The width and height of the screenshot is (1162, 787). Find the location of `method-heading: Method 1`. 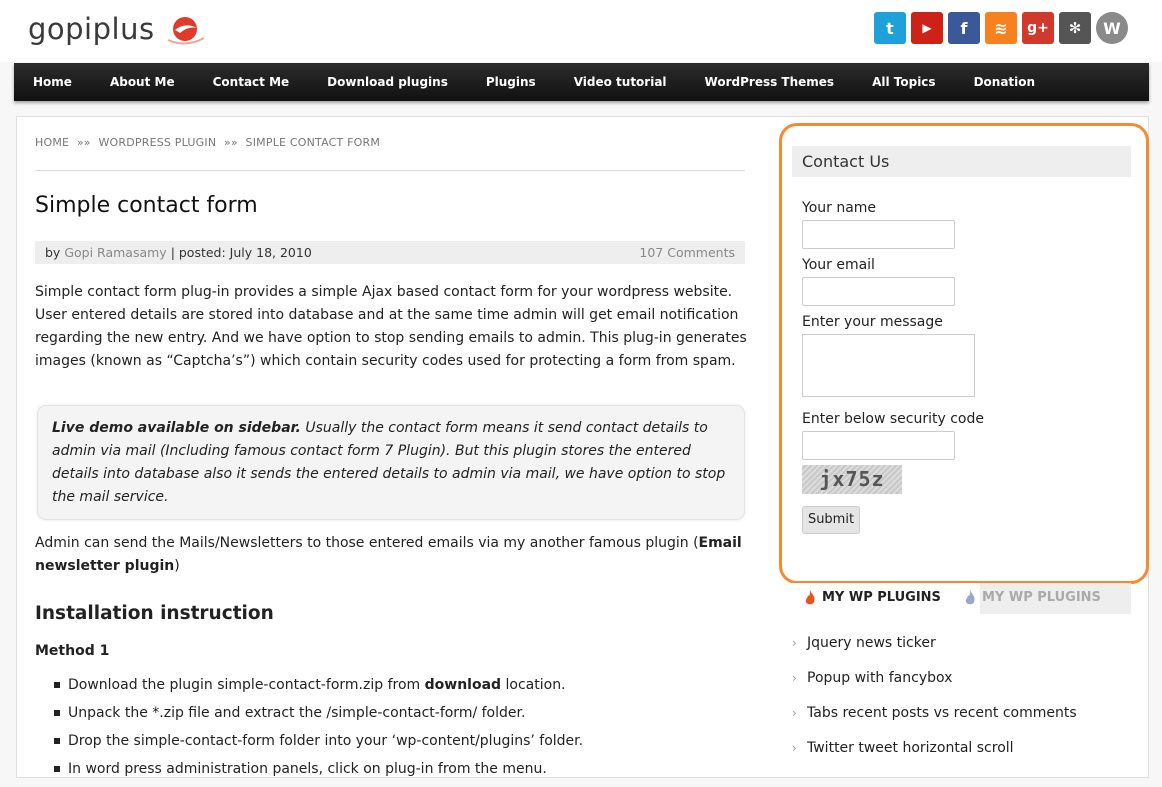

method-heading: Method 1 is located at coordinates (72, 651).